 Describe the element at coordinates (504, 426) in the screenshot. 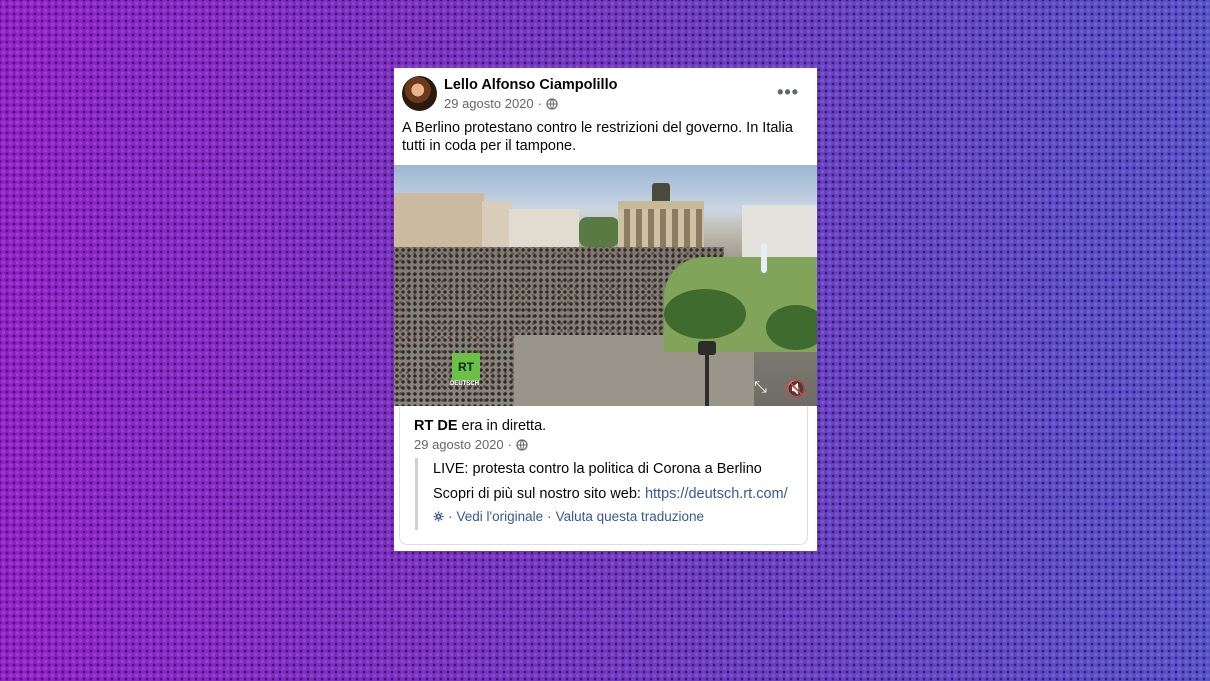

I see `shared-status: era in diretta.` at that location.